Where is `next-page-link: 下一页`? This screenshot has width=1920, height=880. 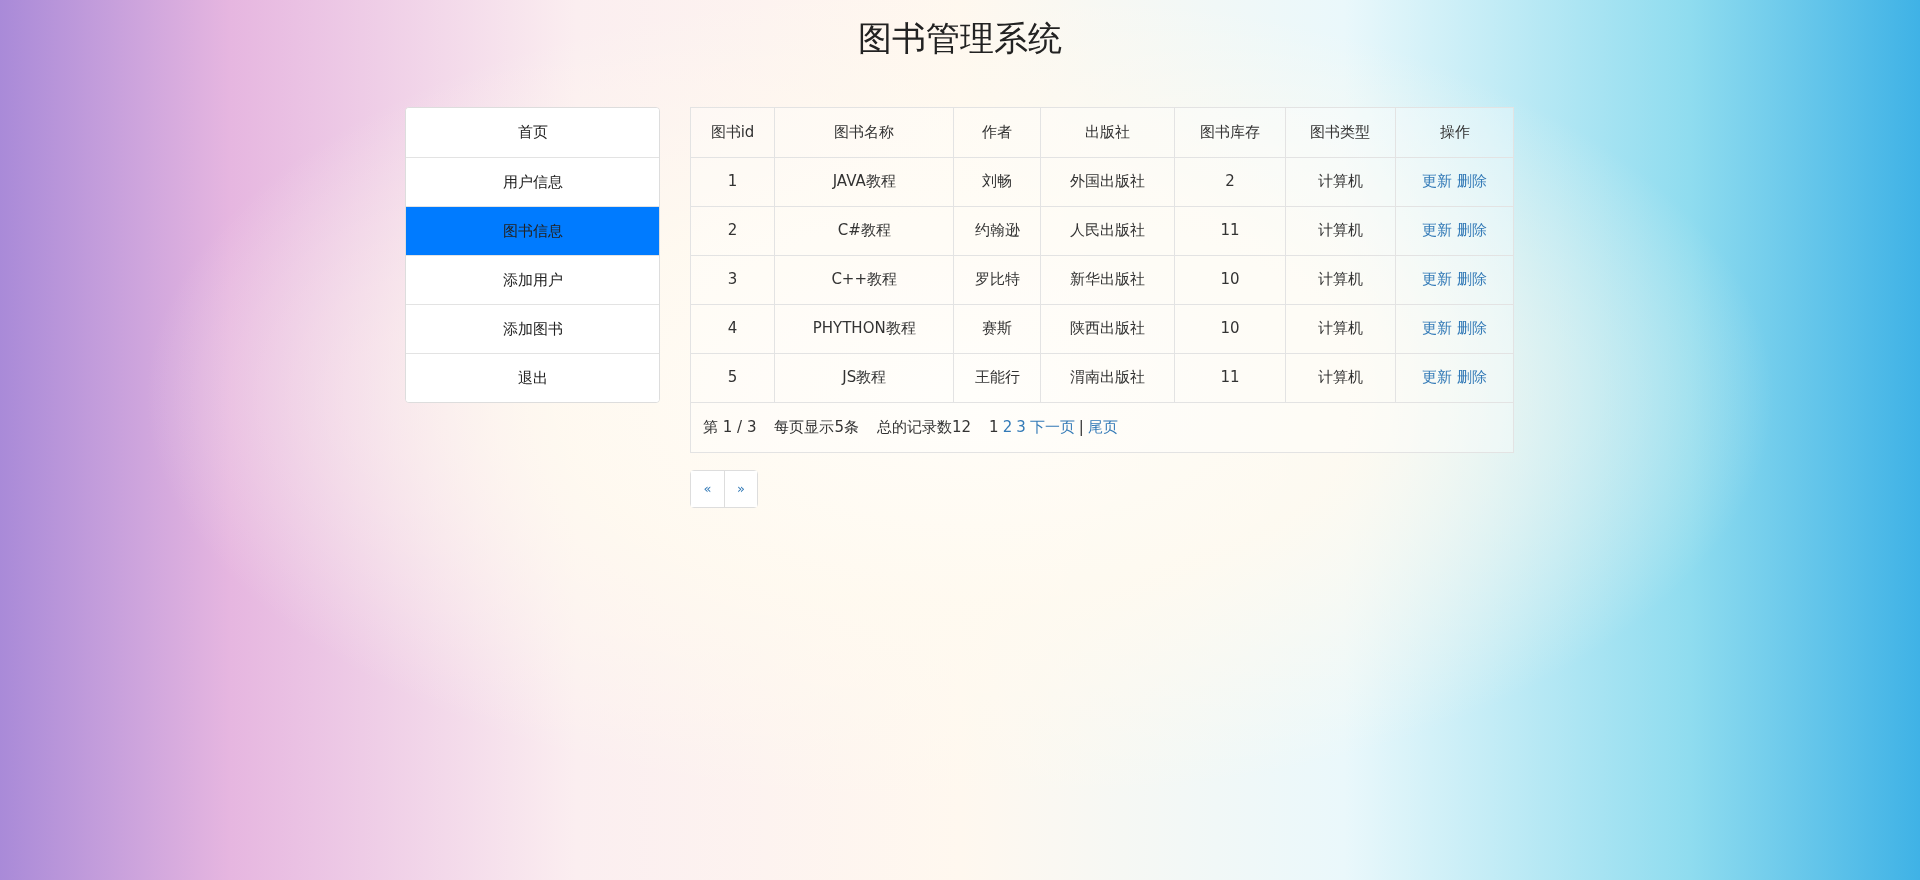
next-page-link: 下一页 is located at coordinates (1052, 427).